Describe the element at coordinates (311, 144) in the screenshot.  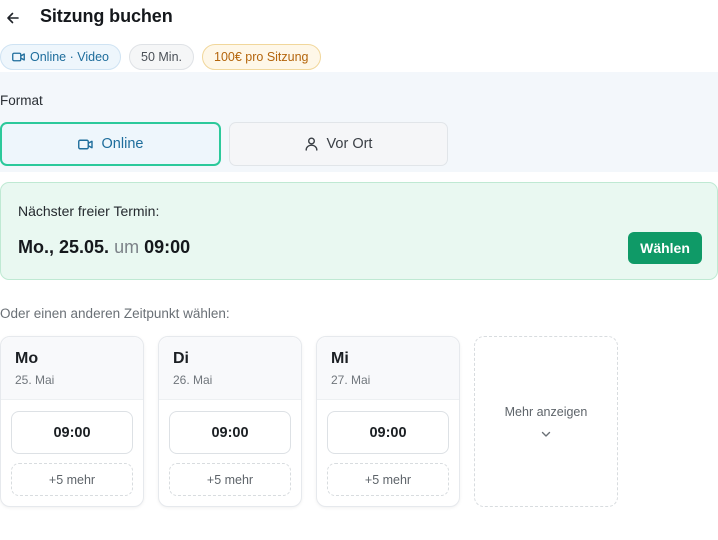
I see `user-icon` at that location.